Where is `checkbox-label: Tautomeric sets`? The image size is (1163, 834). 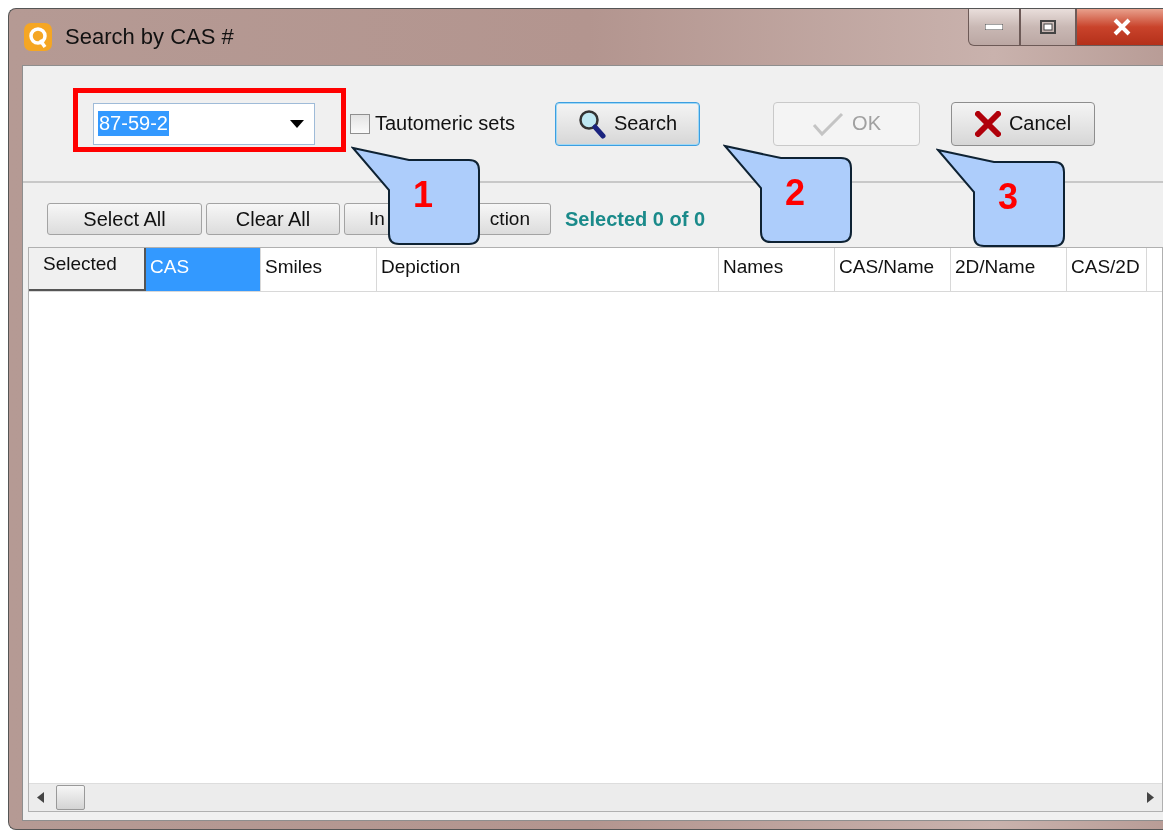 checkbox-label: Tautomeric sets is located at coordinates (445, 123).